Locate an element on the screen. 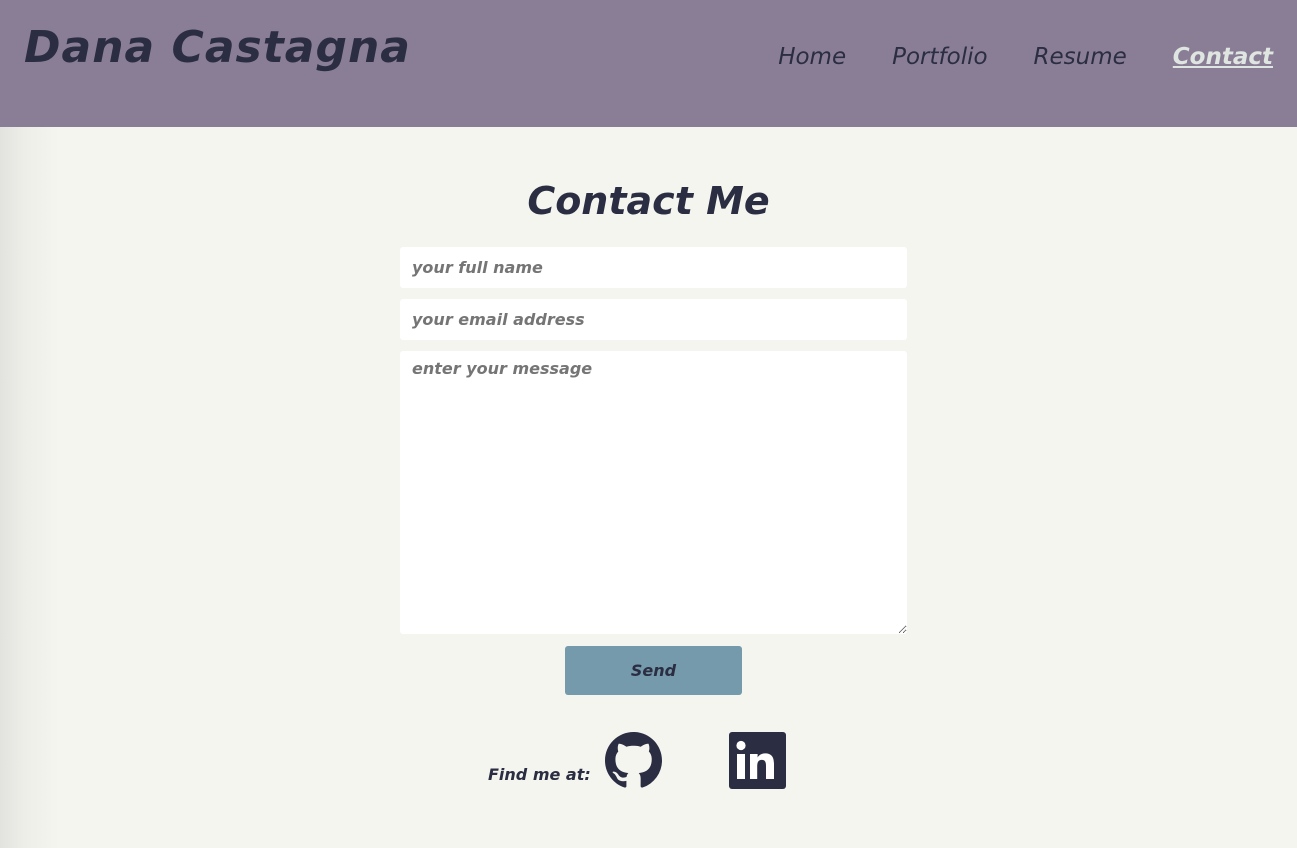 The width and height of the screenshot is (1297, 848). page-title: Contact Me is located at coordinates (648, 201).